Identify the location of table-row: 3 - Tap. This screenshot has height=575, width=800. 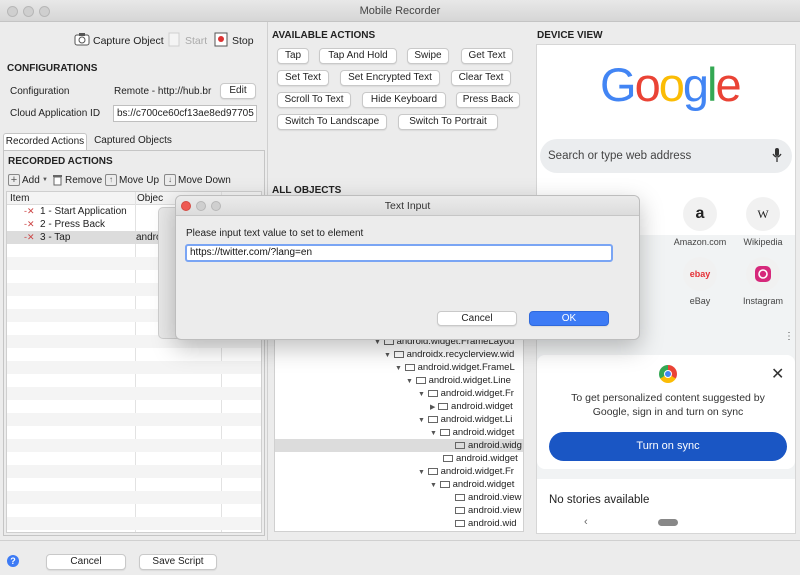
(55, 237).